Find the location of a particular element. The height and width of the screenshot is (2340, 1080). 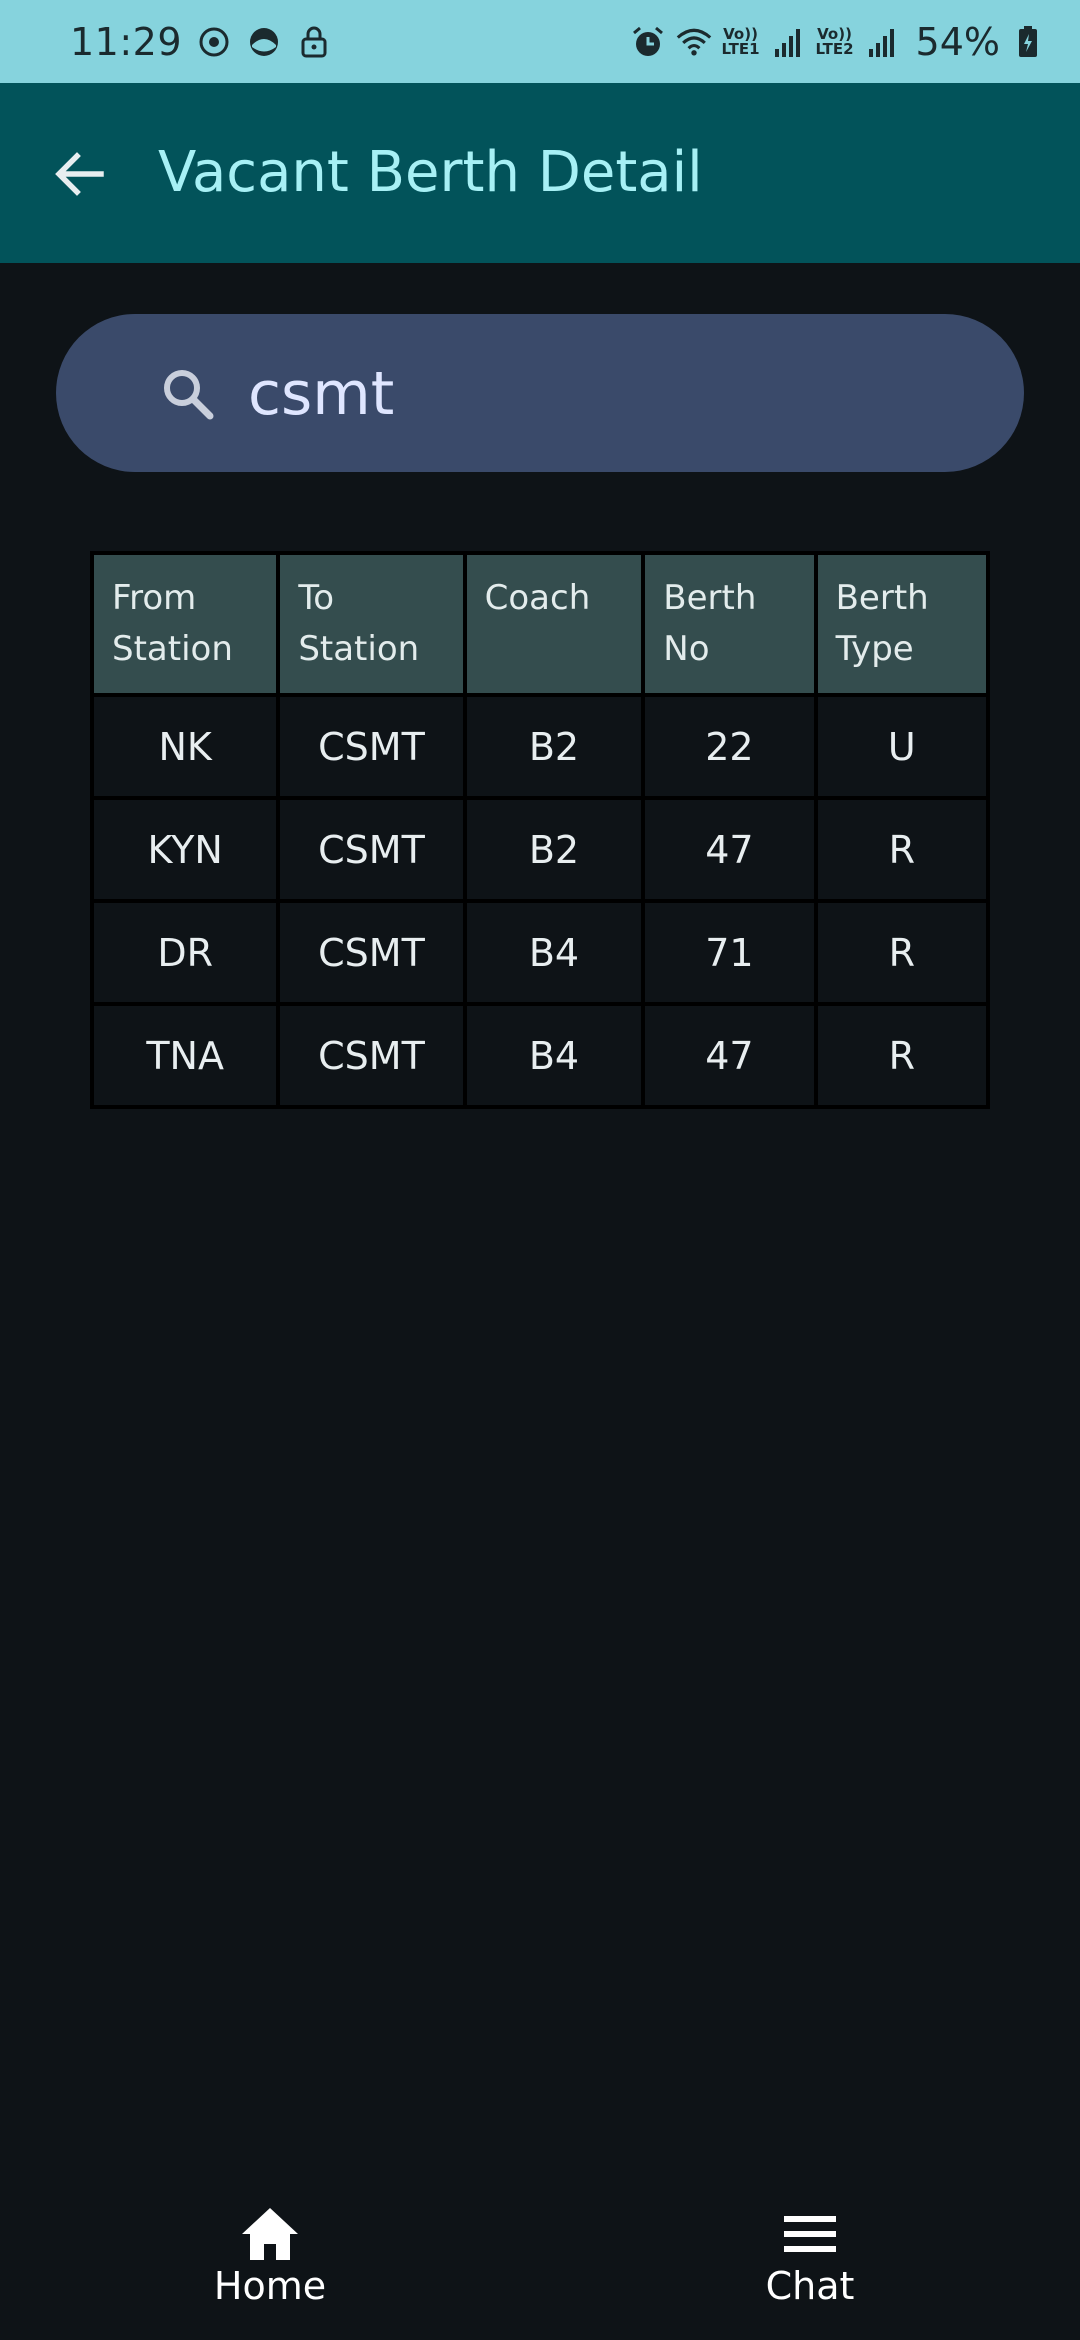

lte2-label: Vo)) LTE2 is located at coordinates (834, 41).